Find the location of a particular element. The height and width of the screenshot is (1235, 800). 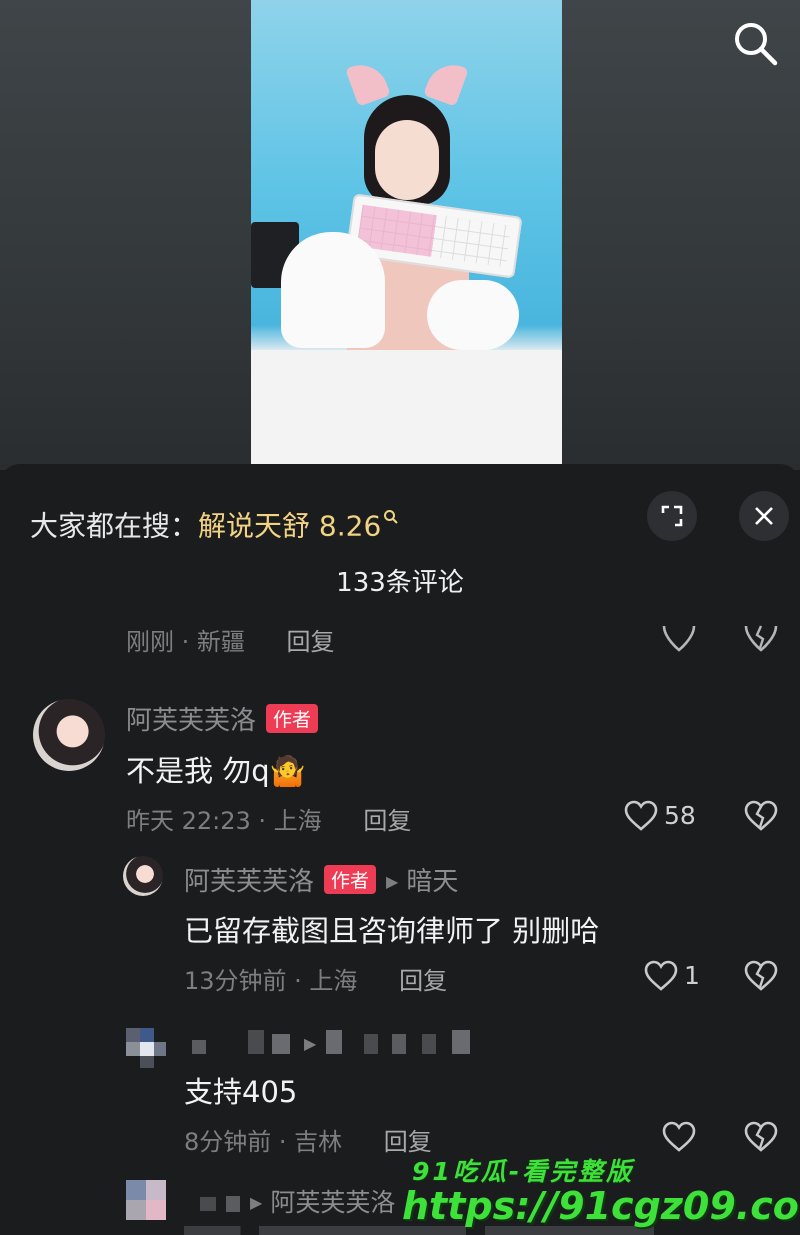

like-count: 58 is located at coordinates (680, 815).